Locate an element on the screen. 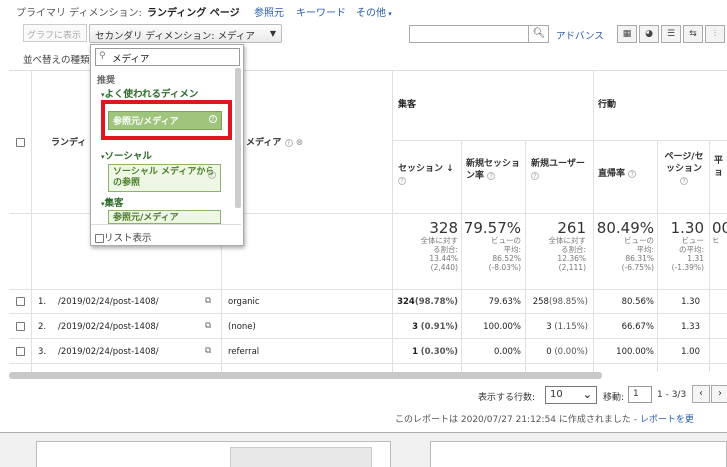  search-icon: ⚲ is located at coordinates (102, 56).